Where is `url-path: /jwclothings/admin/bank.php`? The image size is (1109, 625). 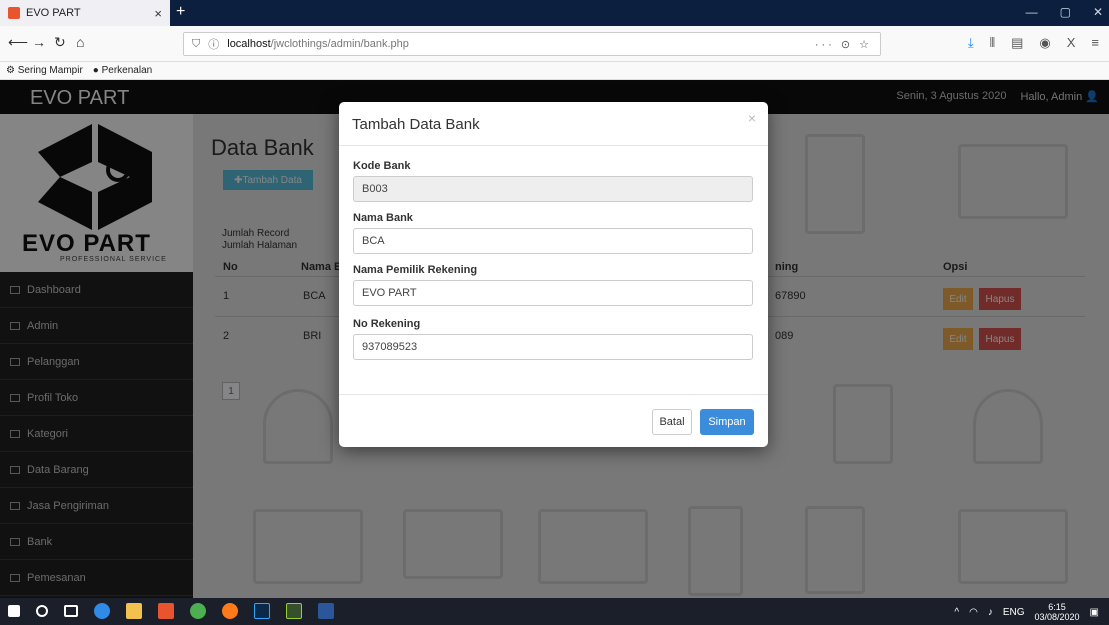
url-path: /jwclothings/admin/bank.php is located at coordinates (339, 44).